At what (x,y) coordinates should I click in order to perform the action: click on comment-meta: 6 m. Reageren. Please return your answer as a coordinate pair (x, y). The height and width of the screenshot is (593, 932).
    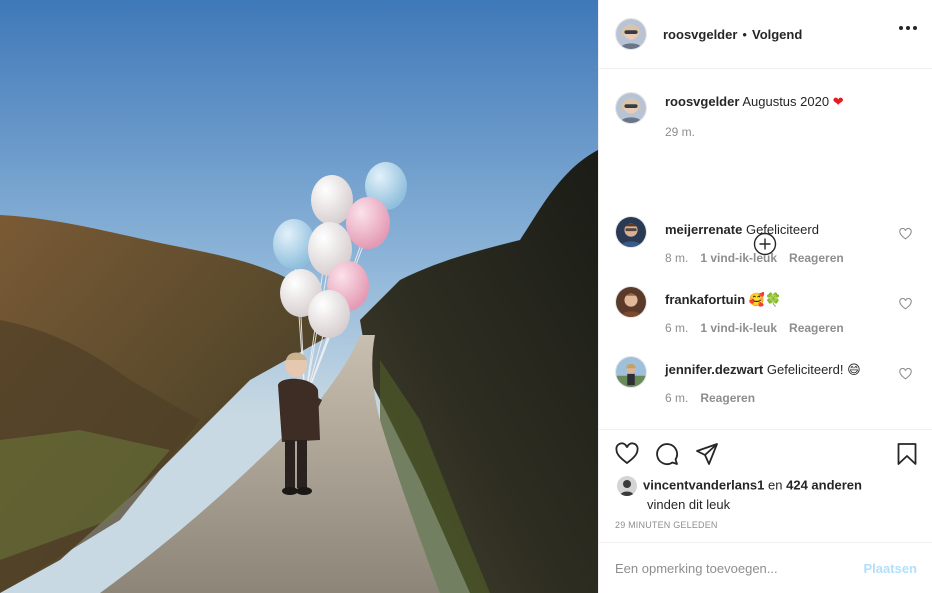
    Looking at the image, I should click on (710, 398).